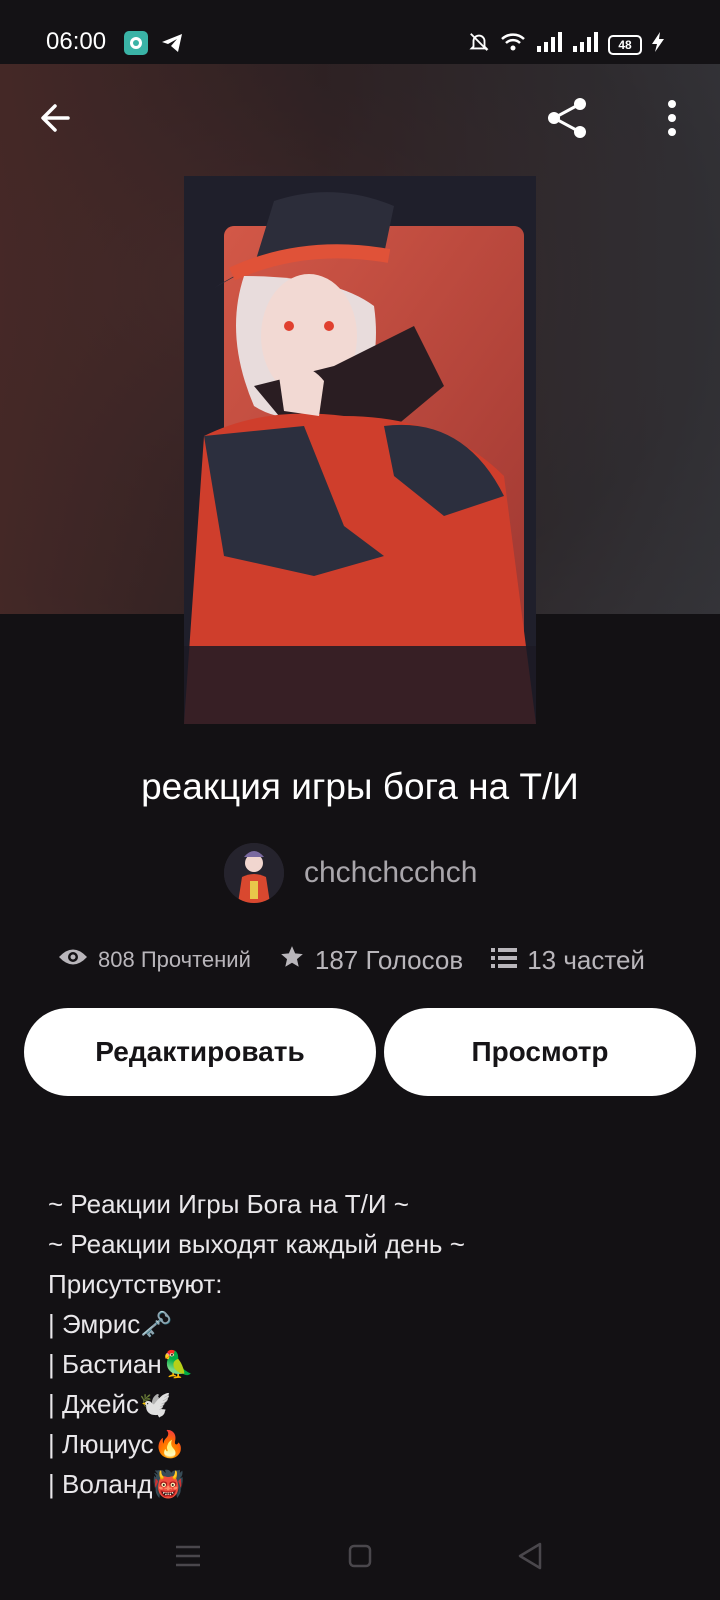 This screenshot has width=720, height=1600. I want to click on star-icon, so click(292, 960).